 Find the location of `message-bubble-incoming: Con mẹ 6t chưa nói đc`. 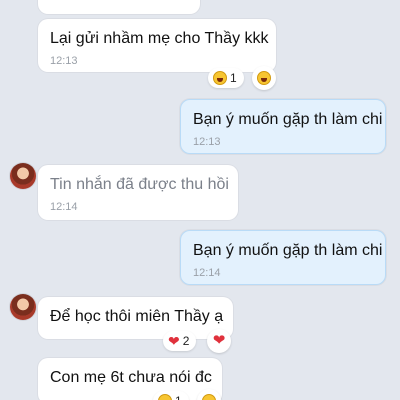

message-bubble-incoming: Con mẹ 6t chưa nói đc is located at coordinates (130, 379).